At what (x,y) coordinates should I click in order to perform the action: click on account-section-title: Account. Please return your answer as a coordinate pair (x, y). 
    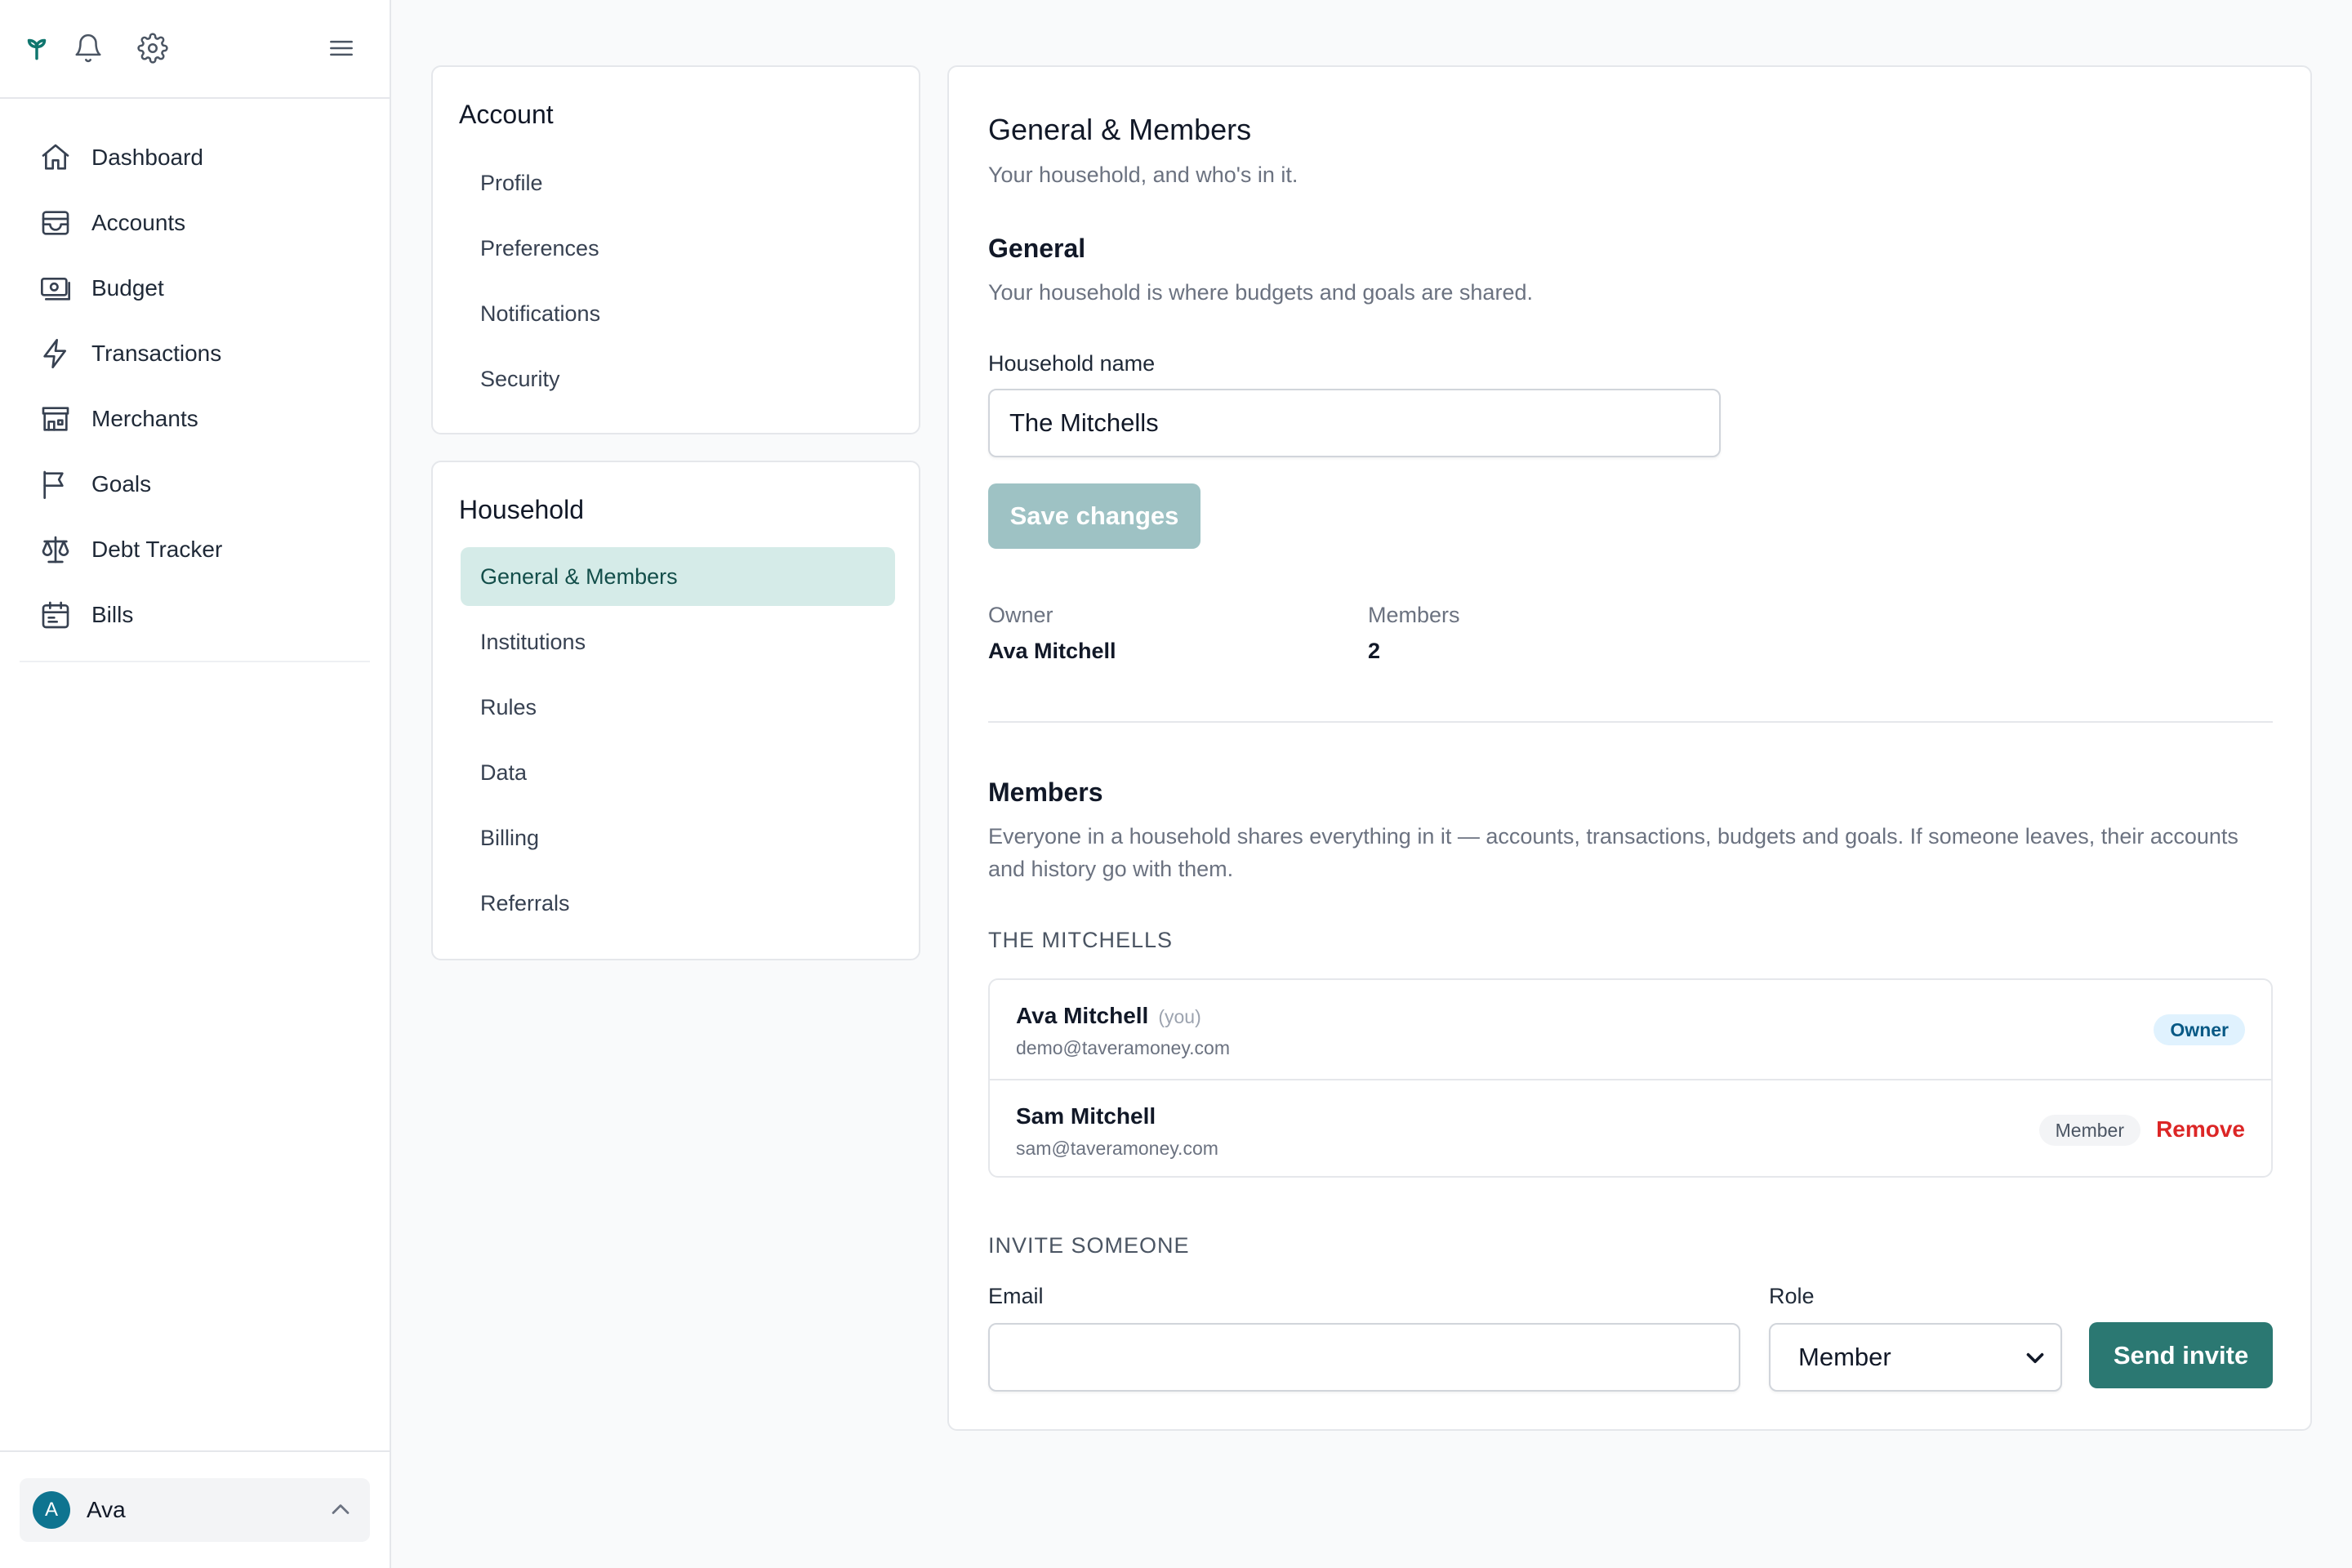
    Looking at the image, I should click on (507, 114).